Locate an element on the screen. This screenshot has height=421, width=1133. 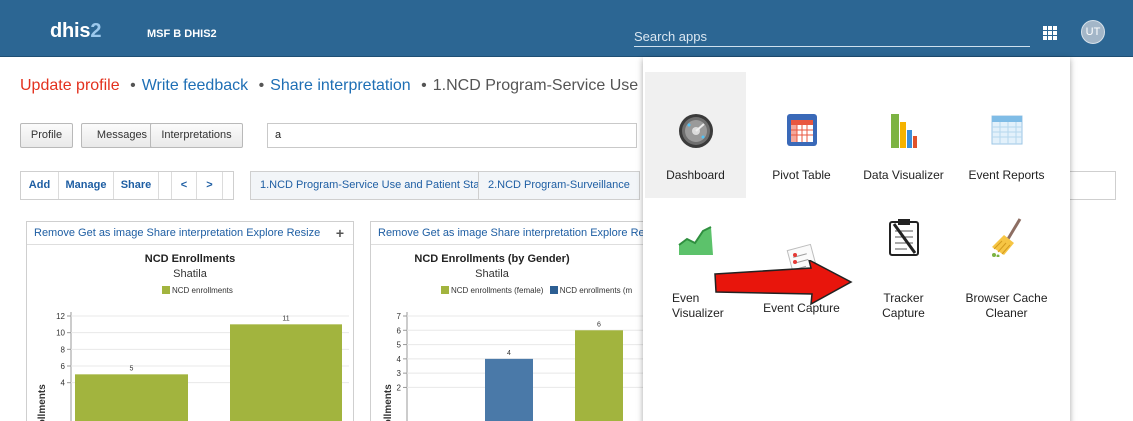
write-feedback-link: Write feedback is located at coordinates (195, 85).